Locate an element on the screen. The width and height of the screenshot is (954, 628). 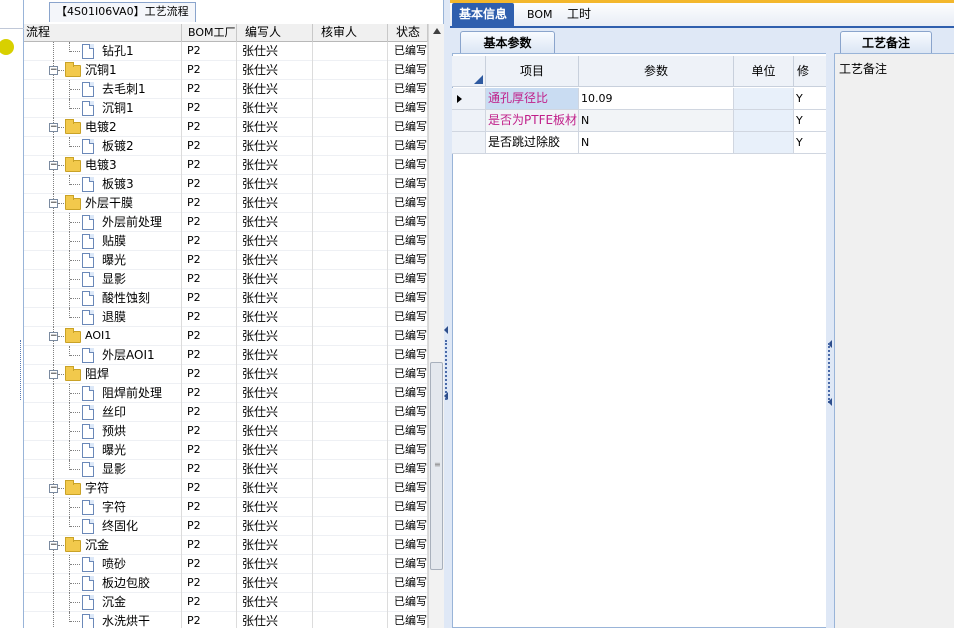
column-header-writer: 编写人 is located at coordinates (275, 33).